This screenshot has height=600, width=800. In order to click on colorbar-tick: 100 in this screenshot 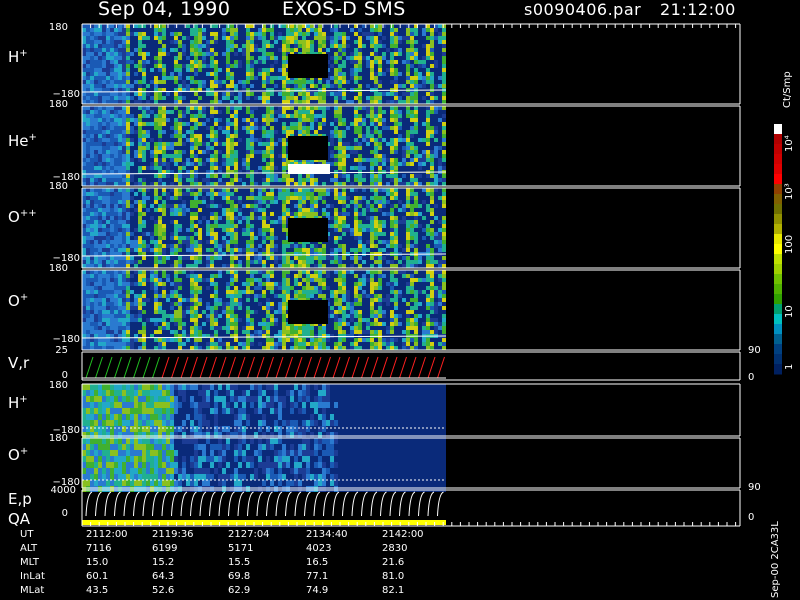, I will do `click(789, 244)`.